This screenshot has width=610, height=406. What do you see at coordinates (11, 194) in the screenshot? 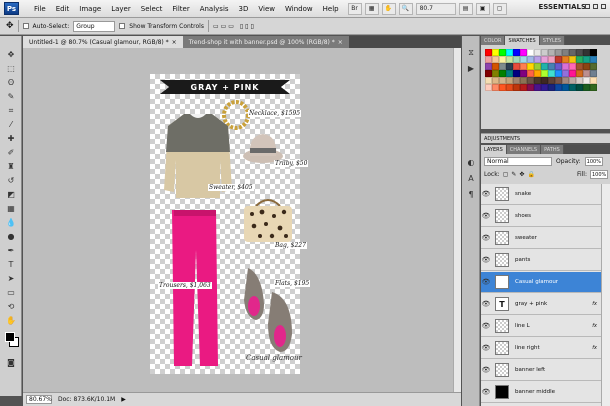
I see `eraser-tool-icon: ◩` at bounding box center [11, 194].